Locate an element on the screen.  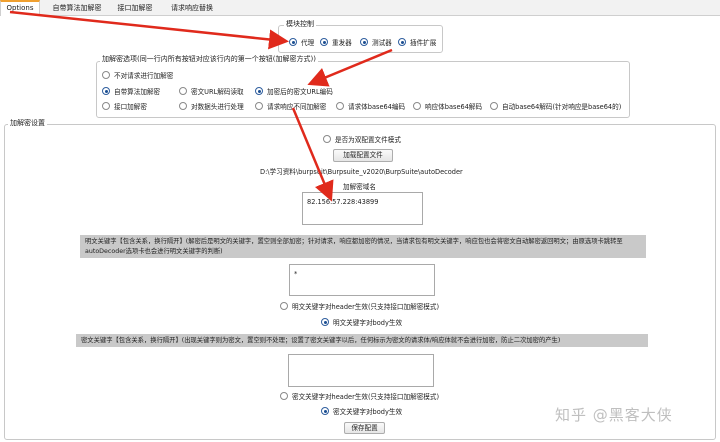
radio-extender-dot is located at coordinates (402, 42).